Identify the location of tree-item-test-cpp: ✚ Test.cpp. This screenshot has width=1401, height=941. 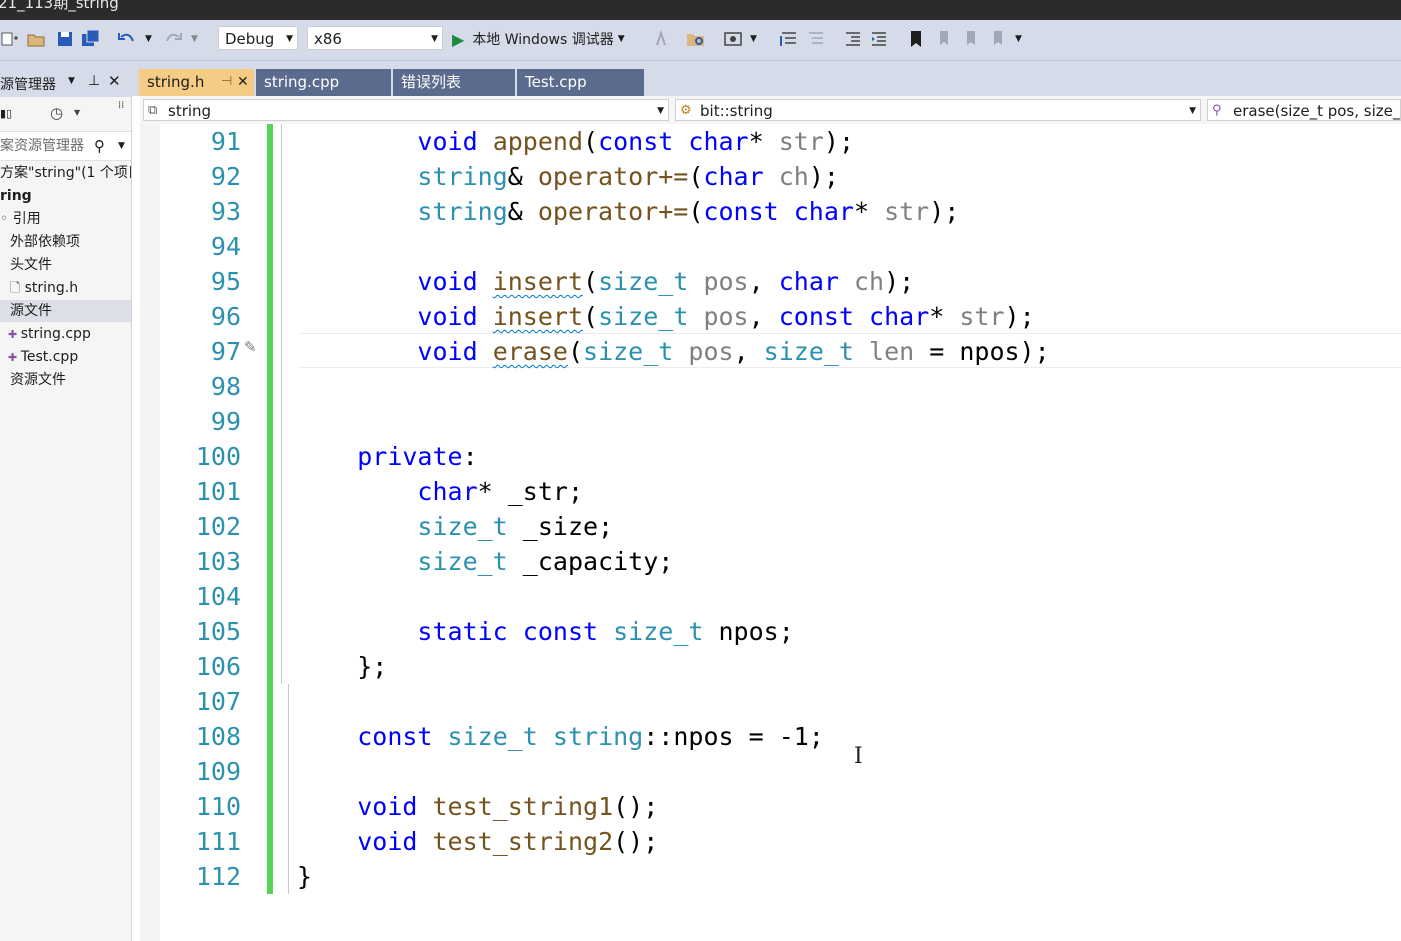
(43, 357).